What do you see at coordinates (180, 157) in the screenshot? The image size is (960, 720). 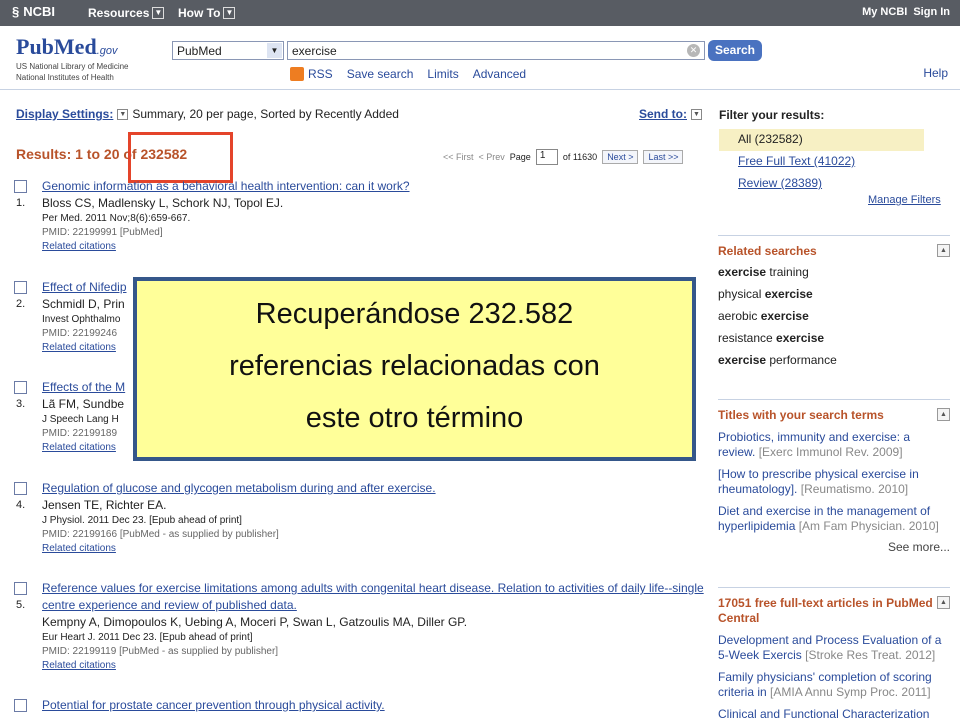 I see `count-highlight-box` at bounding box center [180, 157].